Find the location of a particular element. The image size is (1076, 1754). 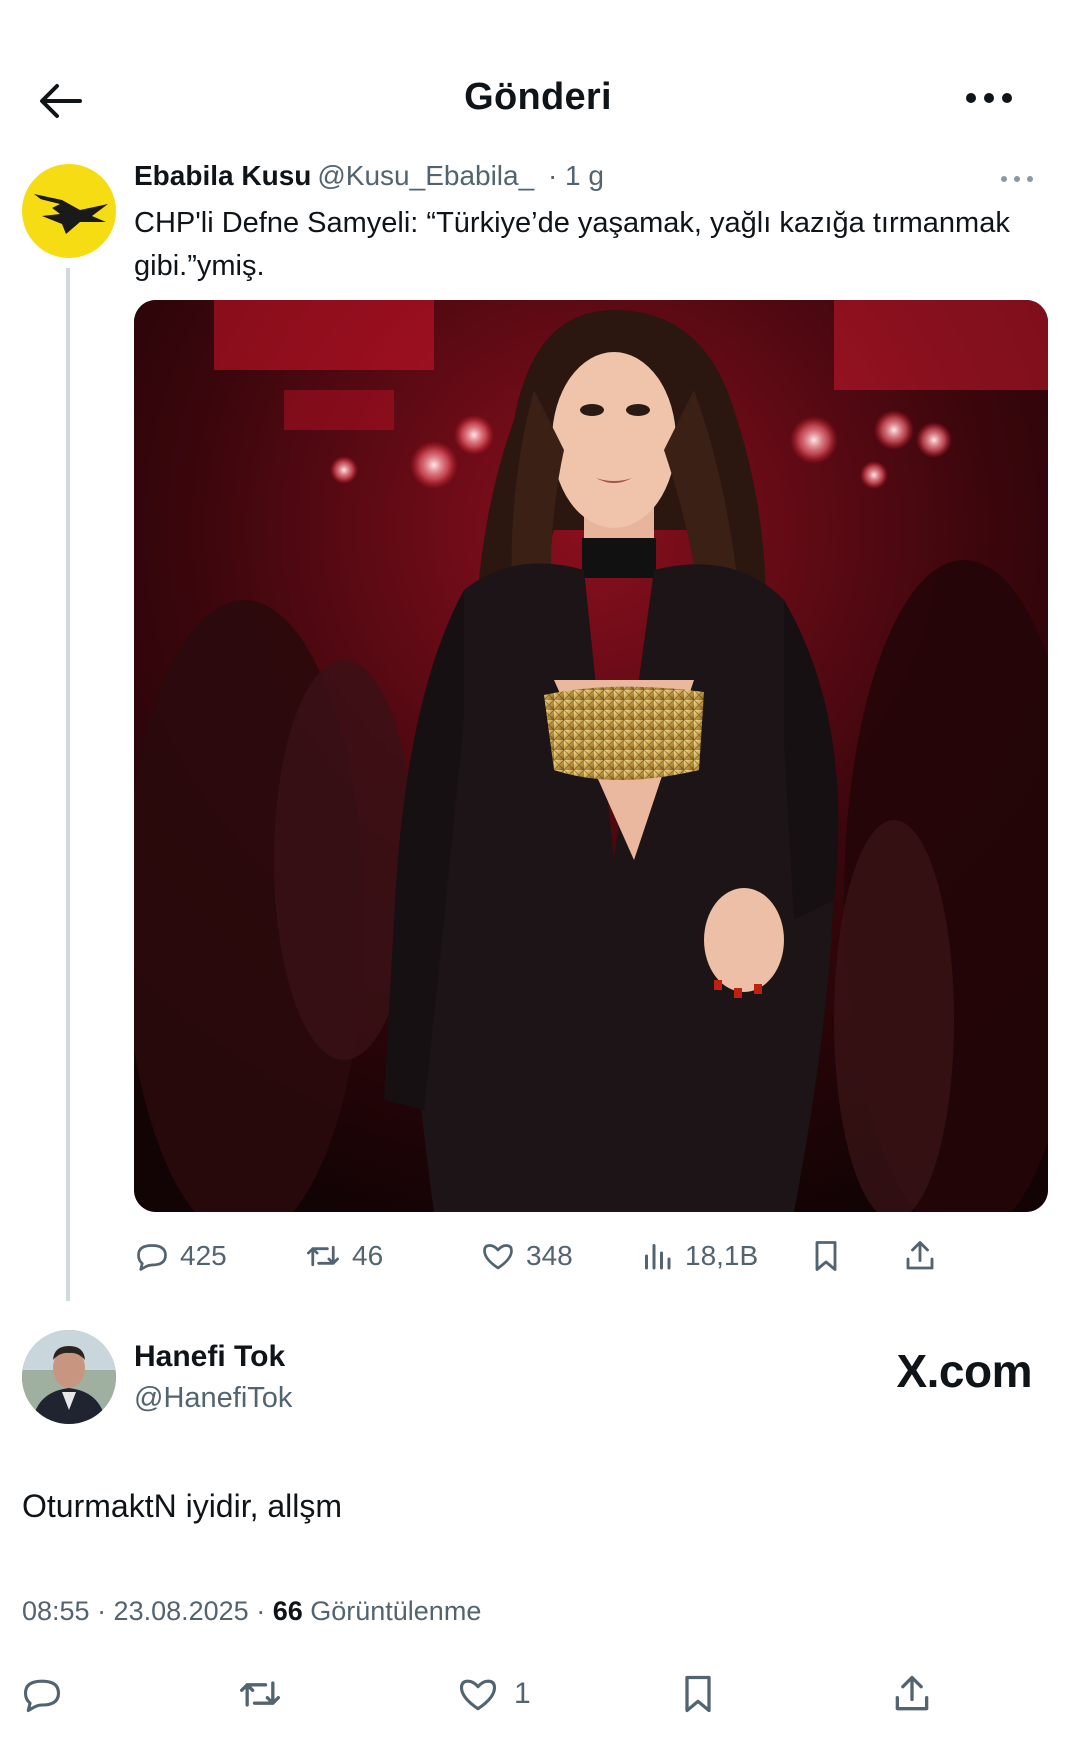

reply-count: 425 is located at coordinates (203, 1255).